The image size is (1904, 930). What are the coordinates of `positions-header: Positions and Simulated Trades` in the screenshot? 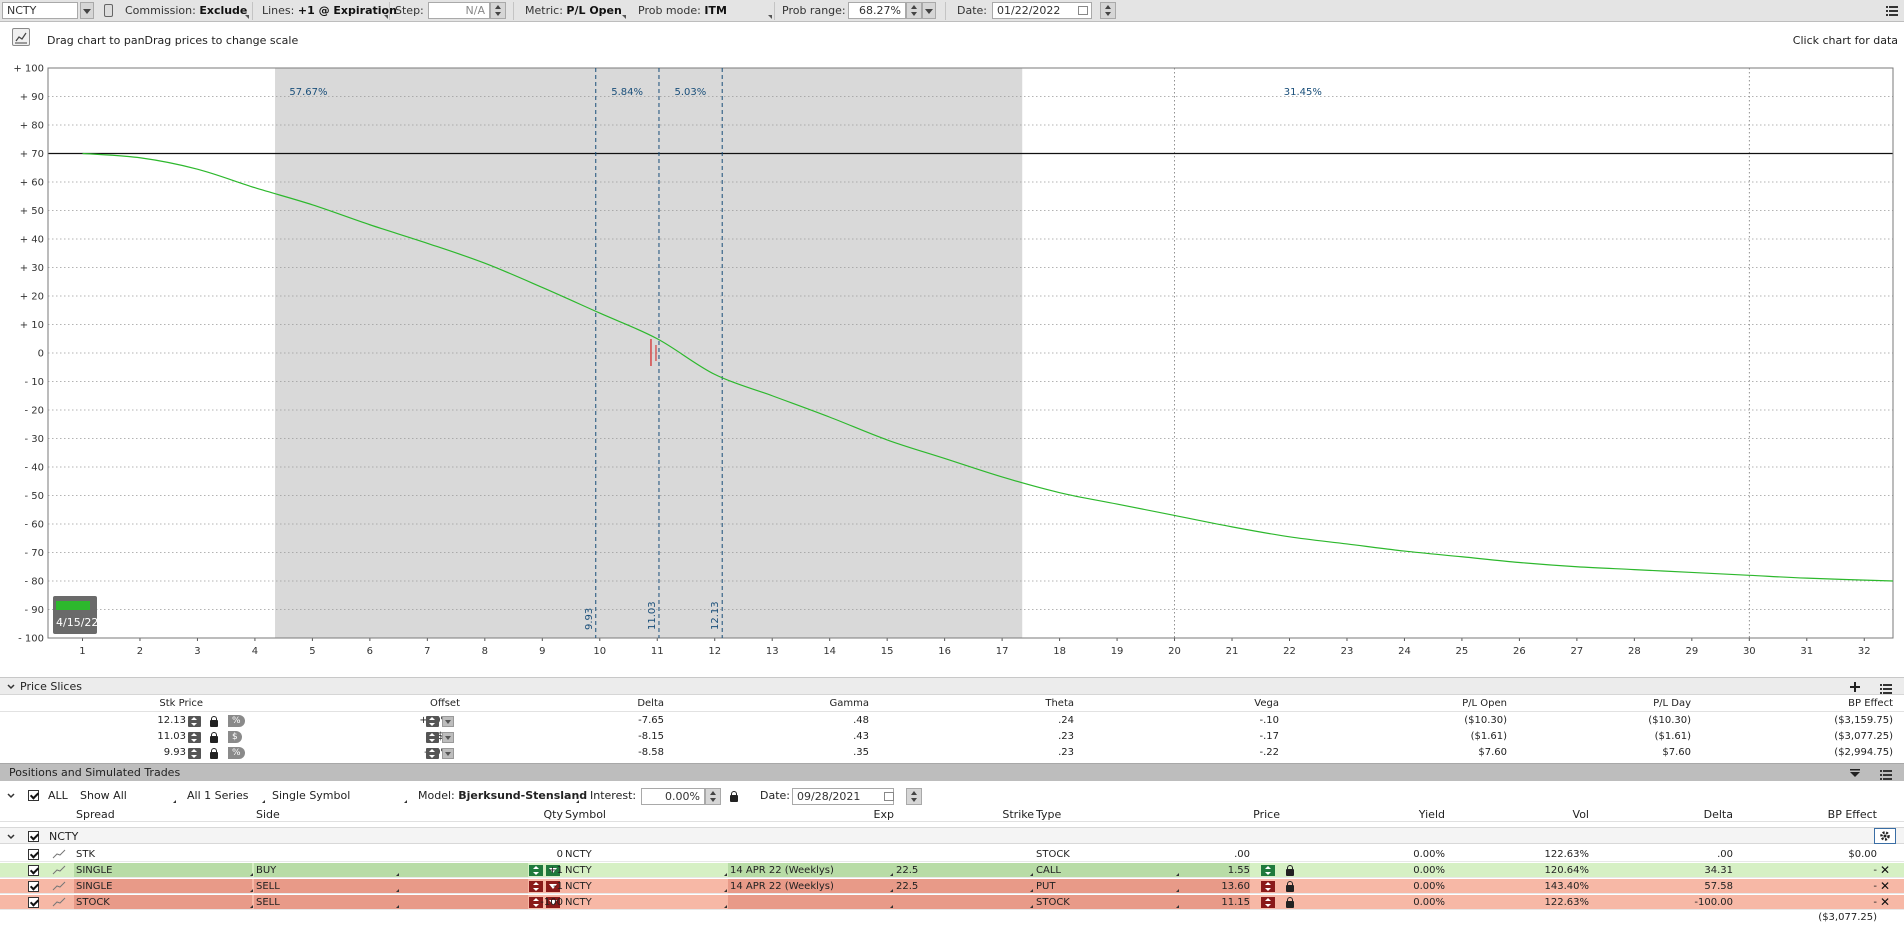 It's located at (952, 772).